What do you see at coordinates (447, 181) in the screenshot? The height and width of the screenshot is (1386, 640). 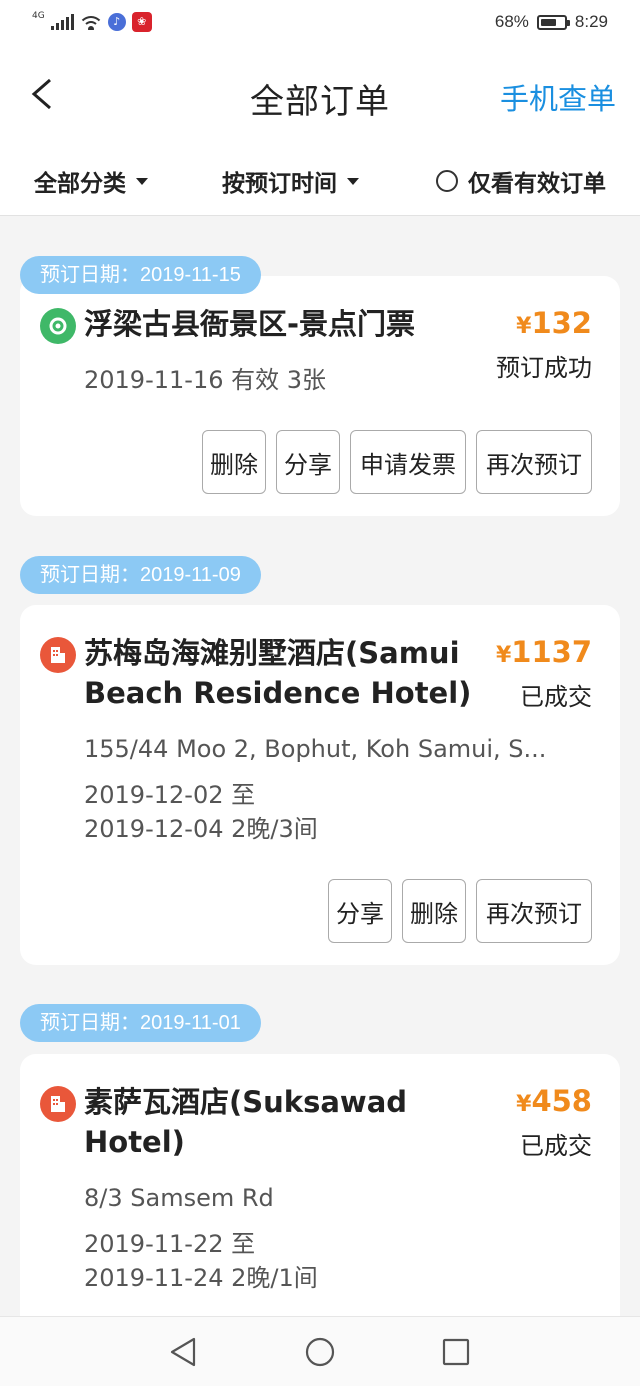 I see `radio-icon` at bounding box center [447, 181].